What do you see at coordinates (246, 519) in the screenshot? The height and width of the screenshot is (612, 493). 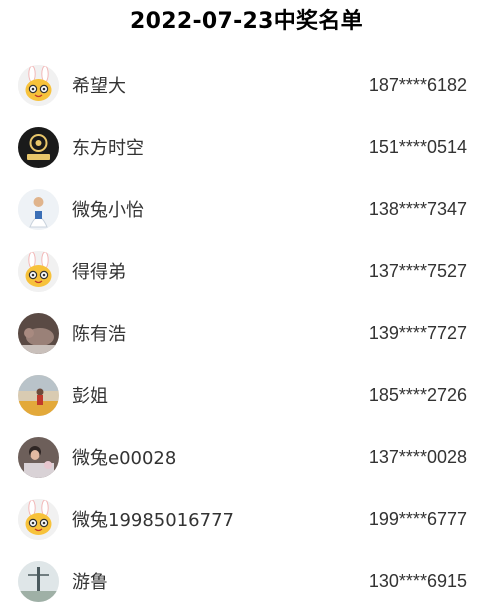 I see `list-item: 微兔19985016777 199****6777` at bounding box center [246, 519].